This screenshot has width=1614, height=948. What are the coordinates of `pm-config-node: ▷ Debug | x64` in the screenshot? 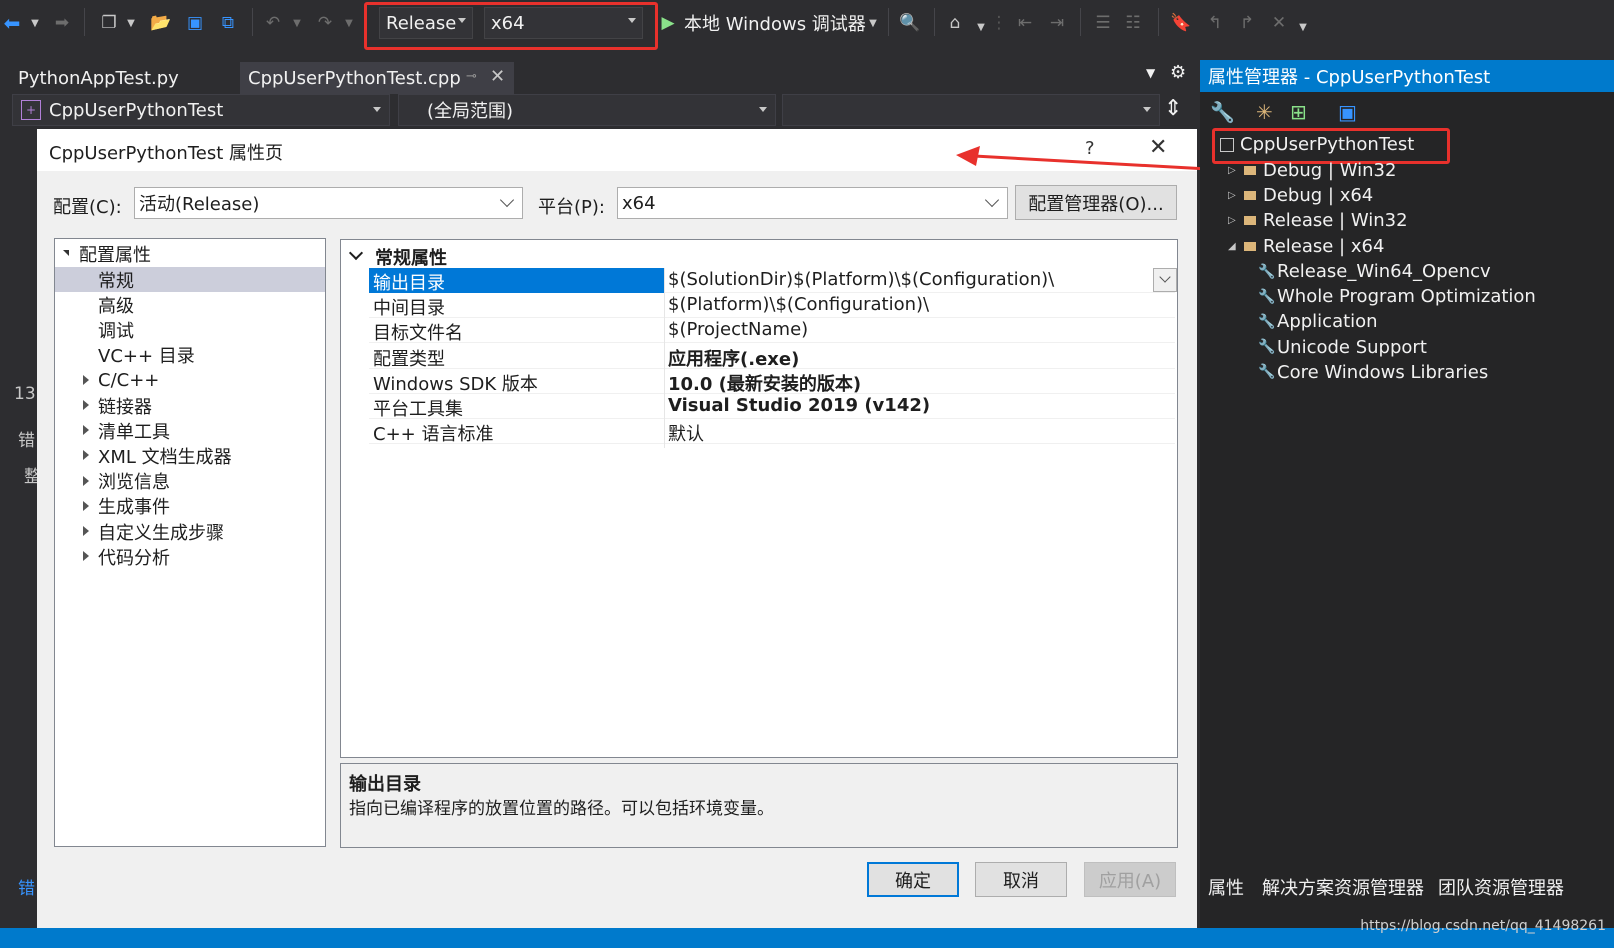 It's located at (1300, 195).